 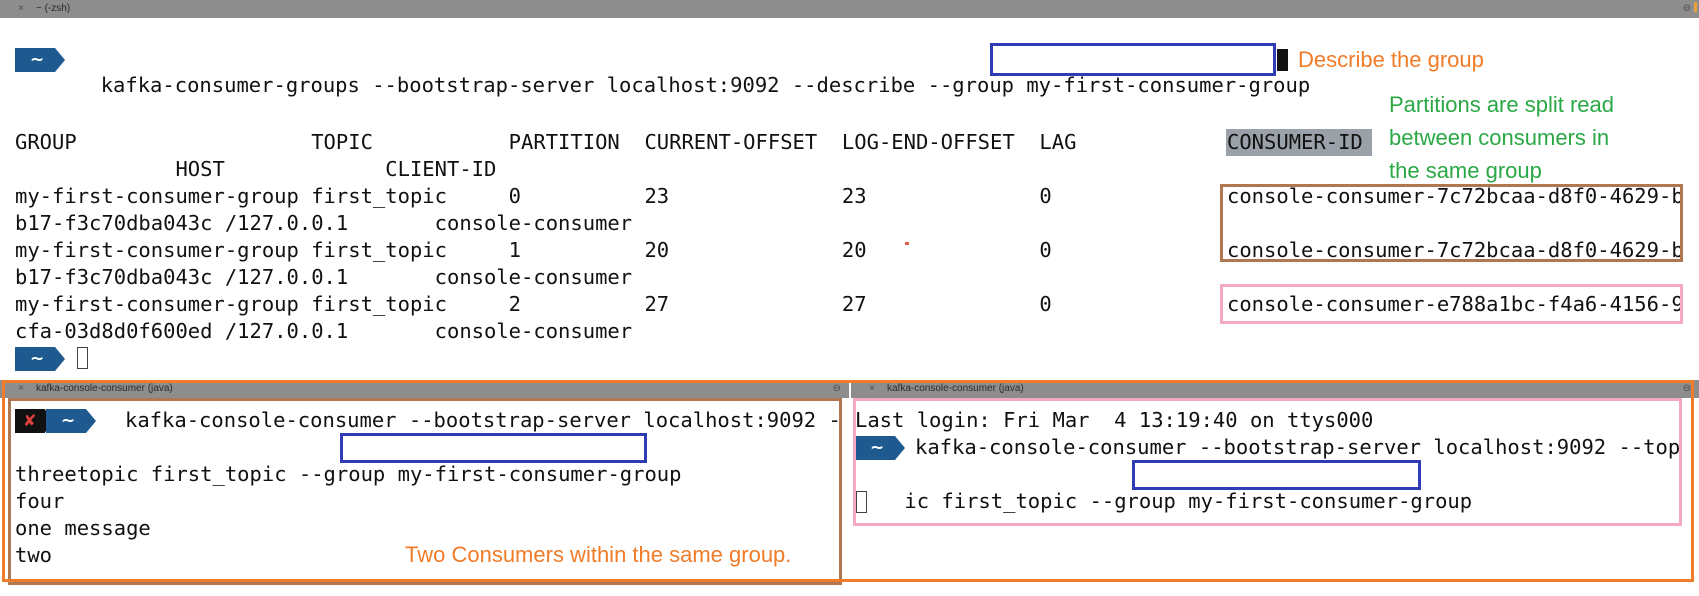 I want to click on partitions-annotation-line-3: the same group, so click(x=1465, y=170).